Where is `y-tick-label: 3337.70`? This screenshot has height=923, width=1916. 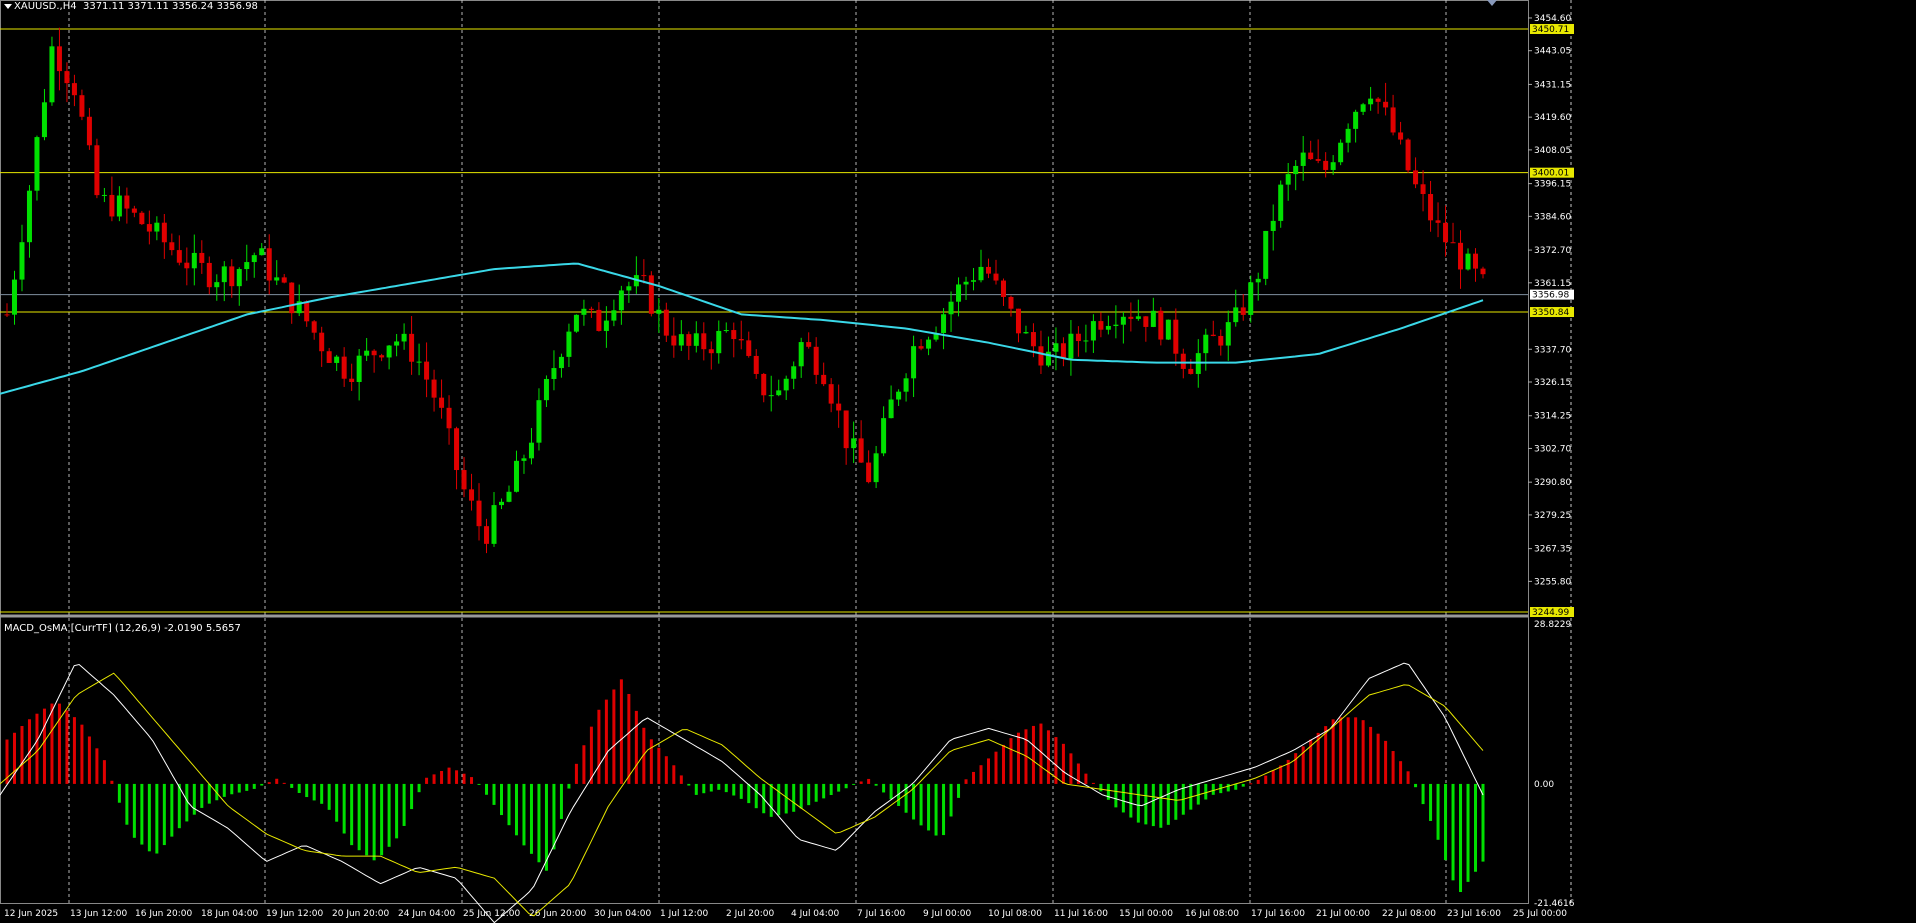
y-tick-label: 3337.70 is located at coordinates (1552, 350).